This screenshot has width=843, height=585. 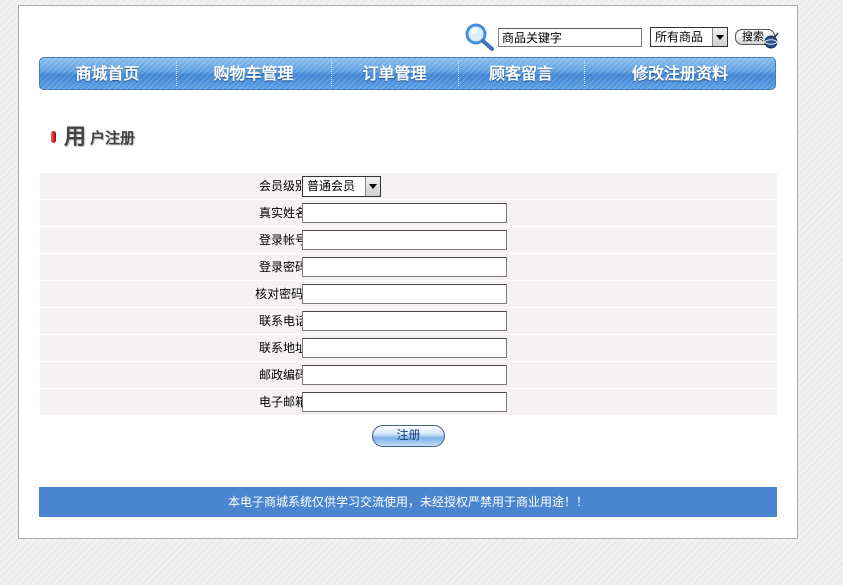 I want to click on main-nav: 商城首页 购物车管理 订单管理 顾客留言 修改注册资料, so click(x=407, y=73).